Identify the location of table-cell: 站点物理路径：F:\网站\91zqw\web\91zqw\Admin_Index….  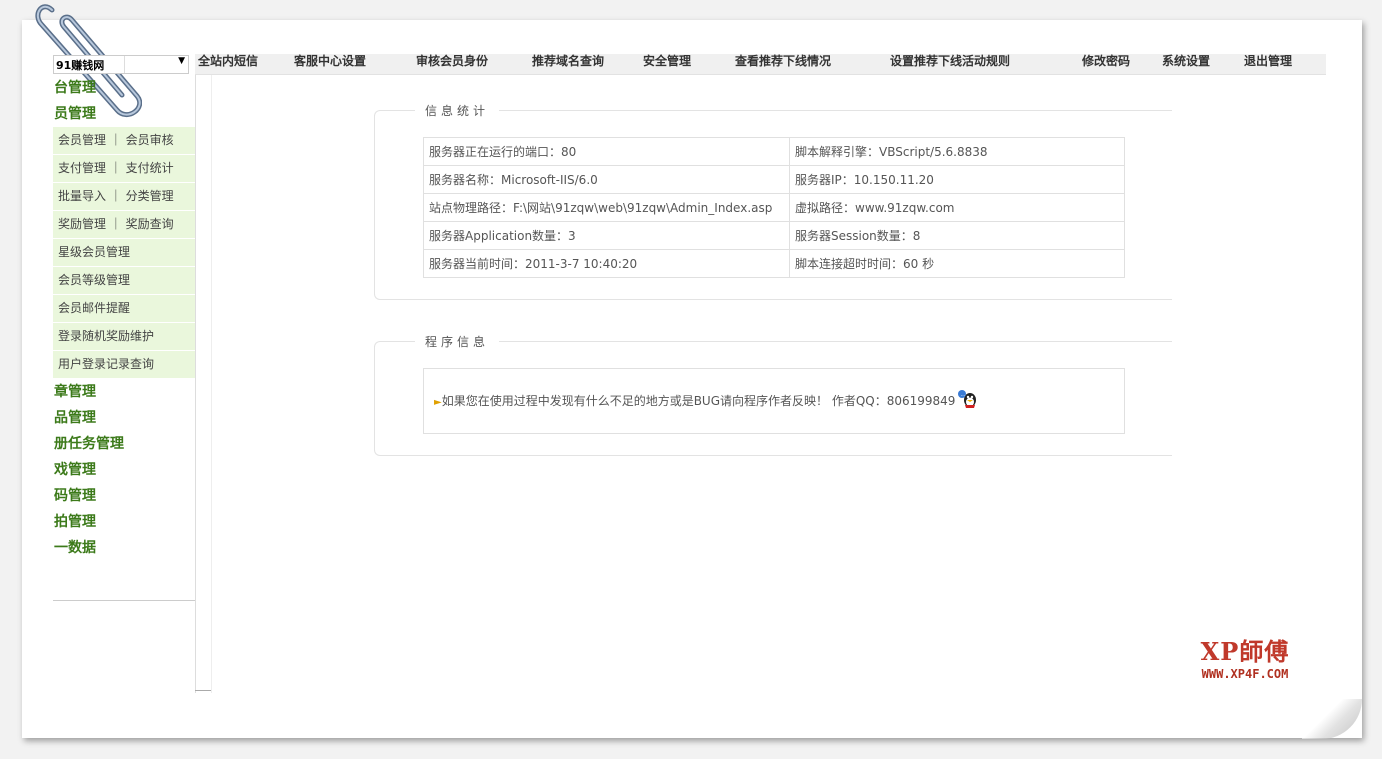
(606, 207).